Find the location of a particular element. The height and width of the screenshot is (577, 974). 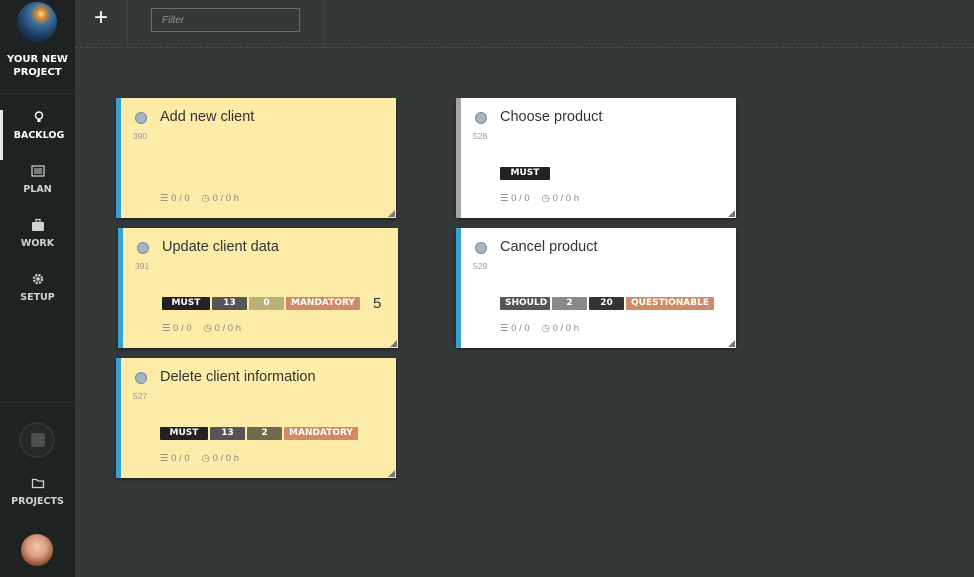

nav-work: WORK is located at coordinates (37, 243).